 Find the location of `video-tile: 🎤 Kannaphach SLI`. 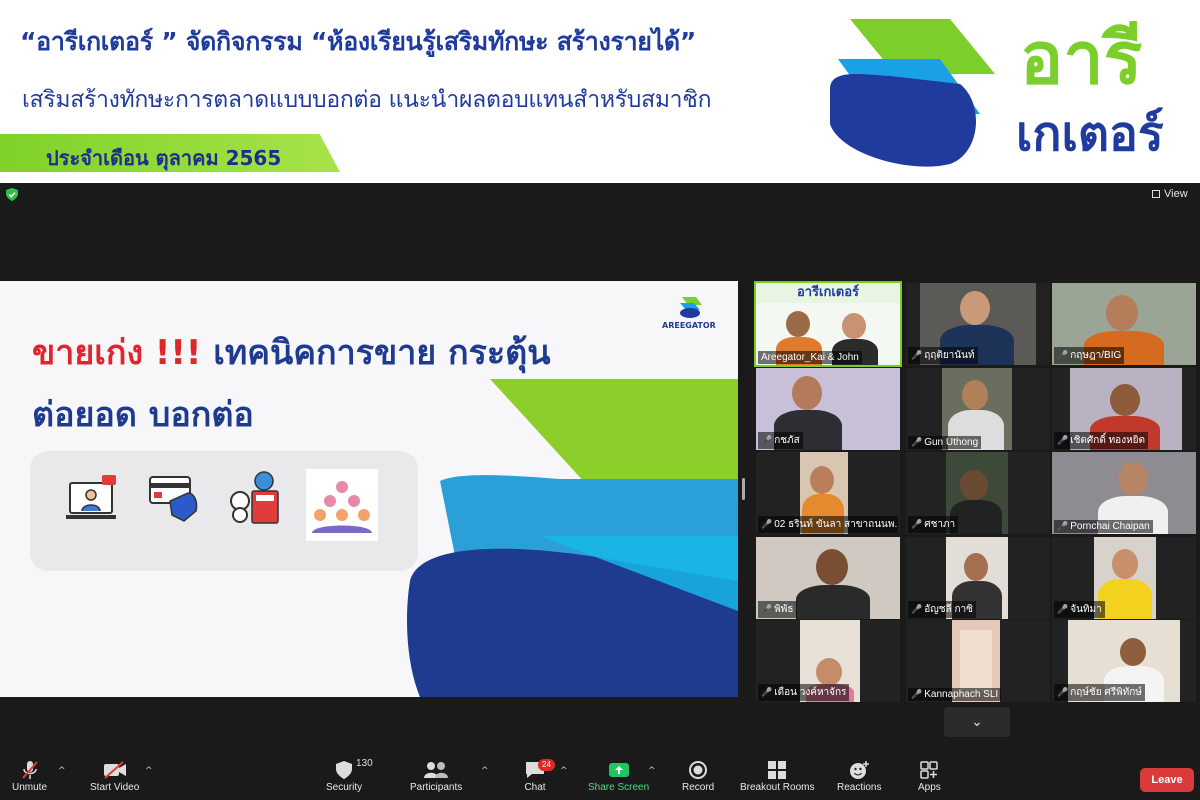

video-tile: 🎤 Kannaphach SLI is located at coordinates (978, 661).